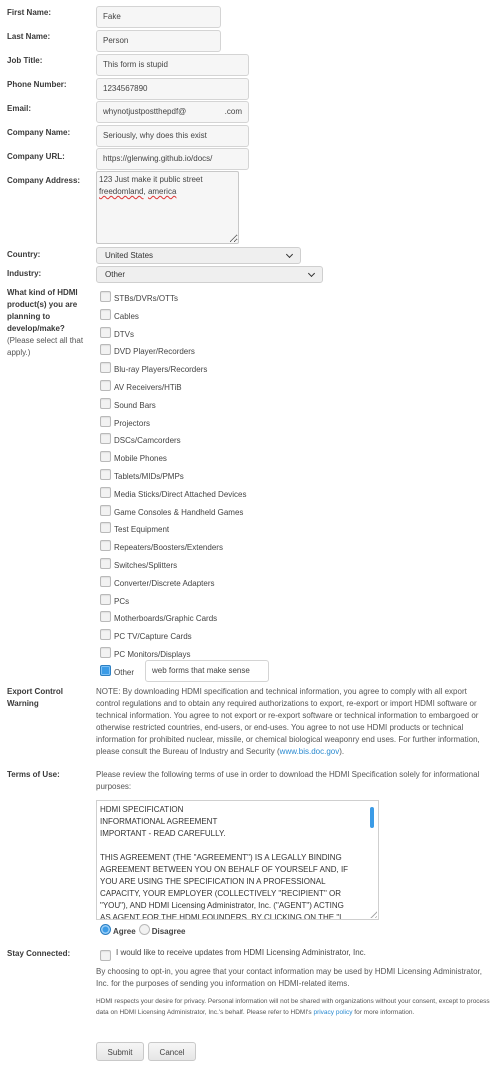 This screenshot has height=1071, width=500. I want to click on product-option: Converter/Discrete Adapters, so click(157, 580).